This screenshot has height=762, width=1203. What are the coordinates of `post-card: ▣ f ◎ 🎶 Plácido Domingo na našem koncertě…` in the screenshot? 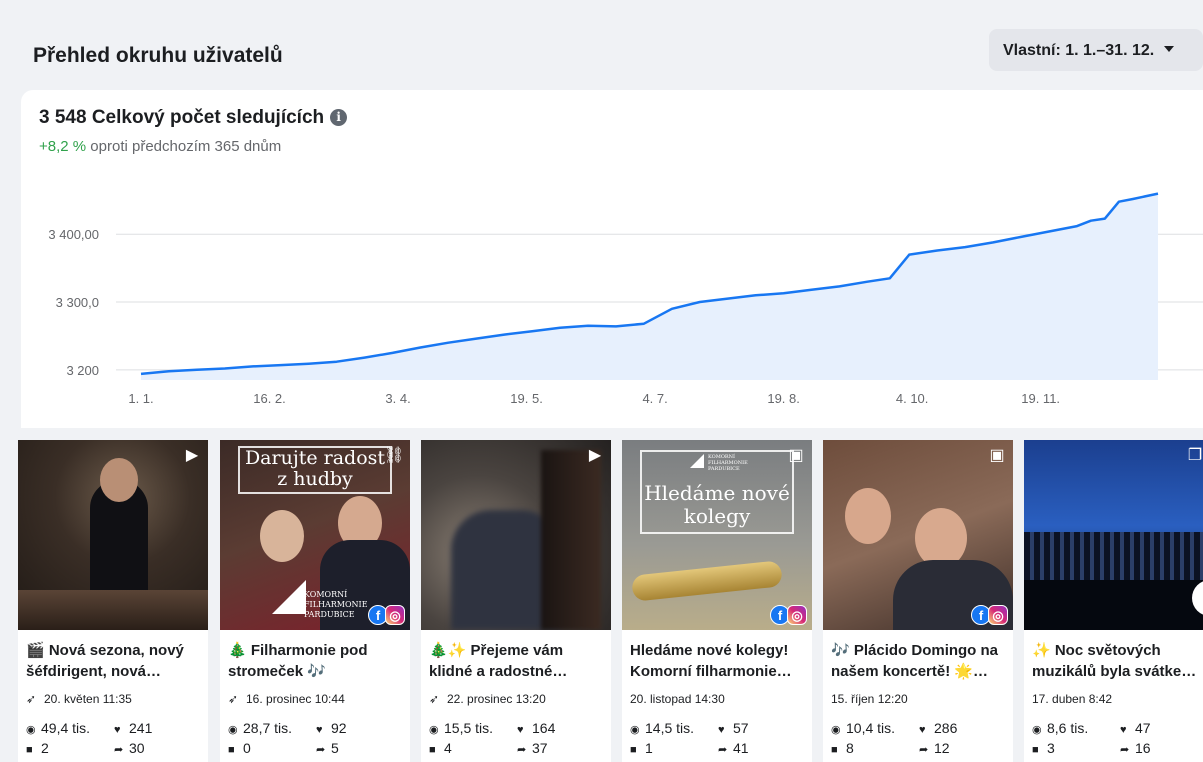 It's located at (918, 601).